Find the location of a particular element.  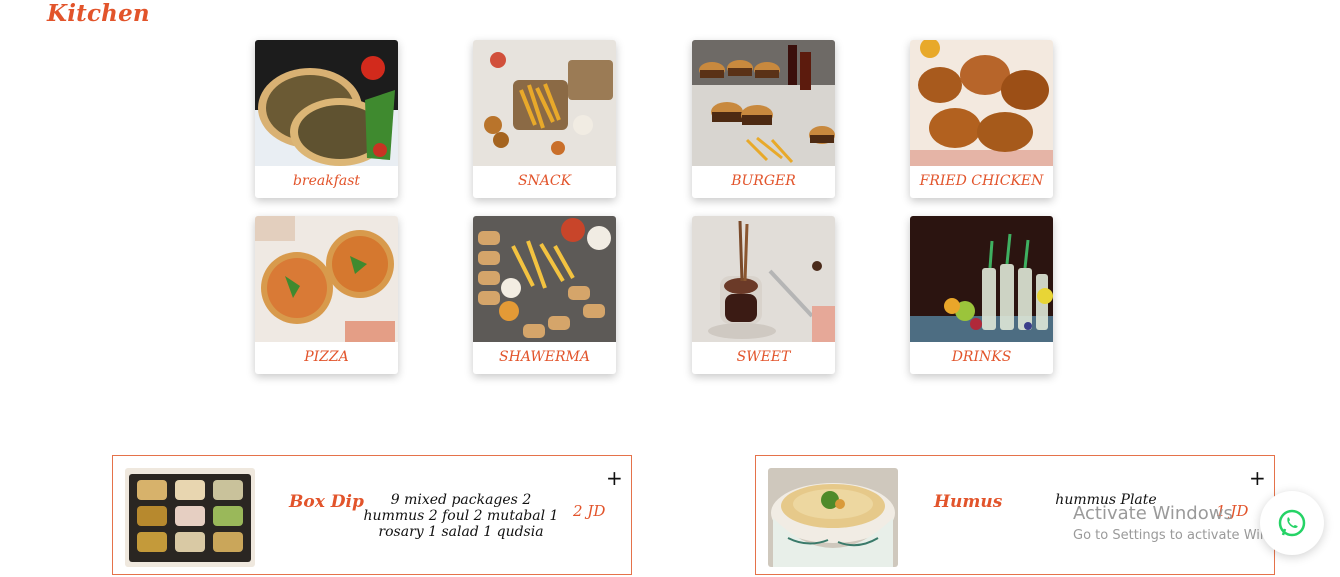

whatsapp-icon is located at coordinates (1292, 523).